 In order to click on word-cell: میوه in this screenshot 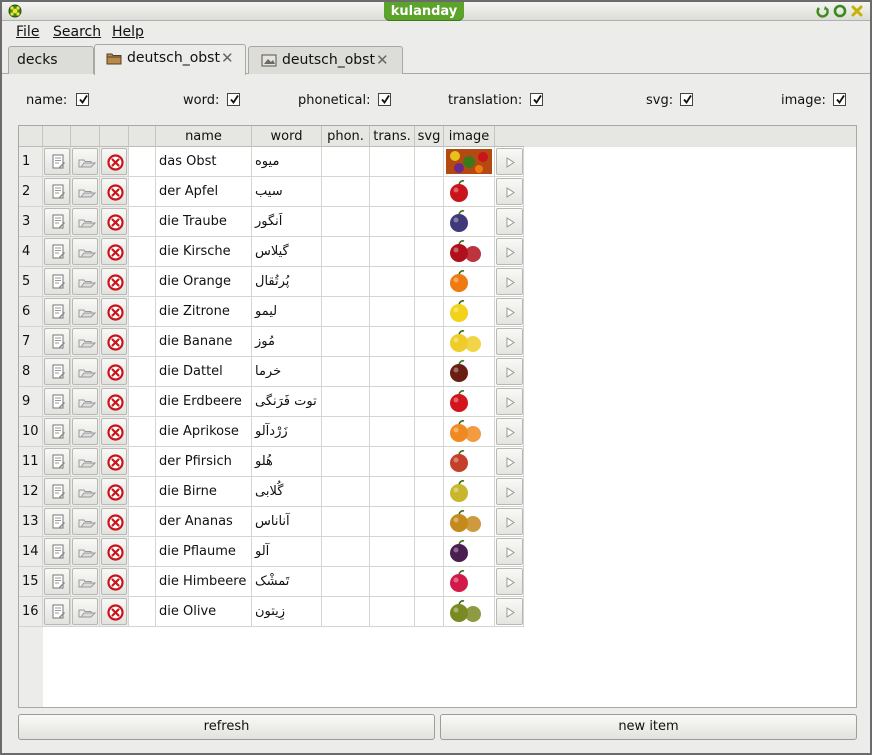, I will do `click(287, 162)`.